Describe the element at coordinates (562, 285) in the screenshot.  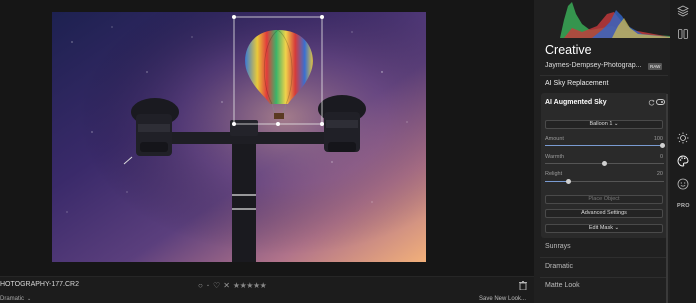
I see `section-matte-look: Matte Look` at that location.